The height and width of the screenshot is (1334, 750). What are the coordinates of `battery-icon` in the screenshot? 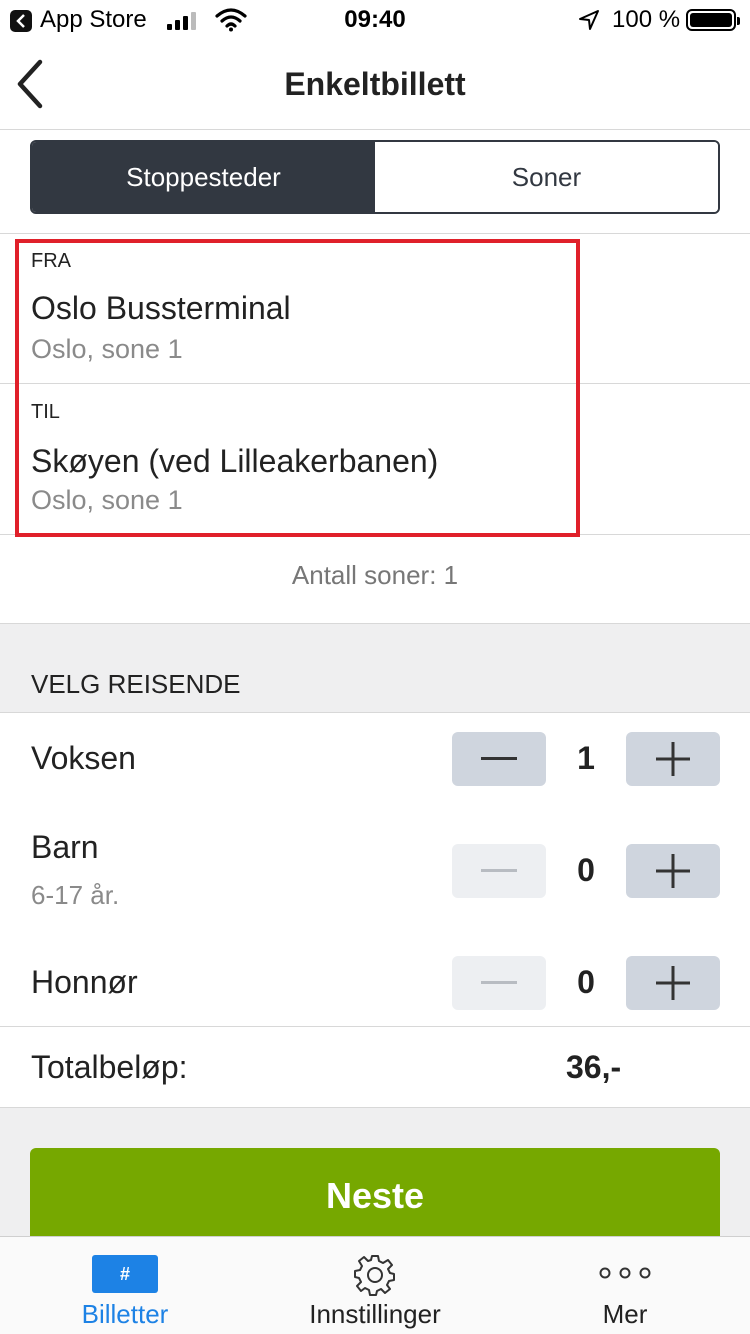 It's located at (713, 20).